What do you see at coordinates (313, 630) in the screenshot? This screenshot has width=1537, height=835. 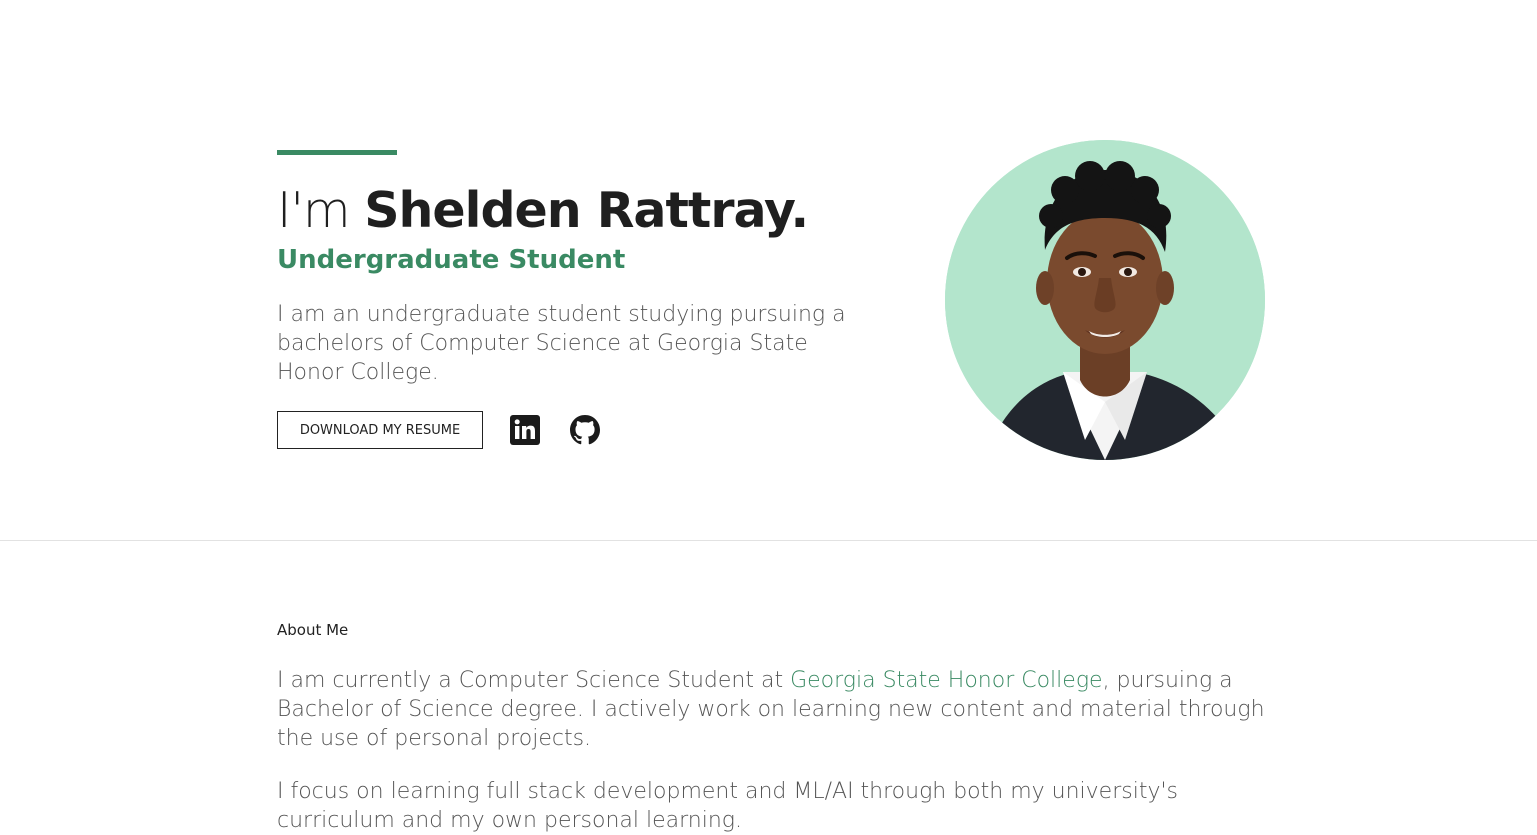 I see `about-heading: About Me` at bounding box center [313, 630].